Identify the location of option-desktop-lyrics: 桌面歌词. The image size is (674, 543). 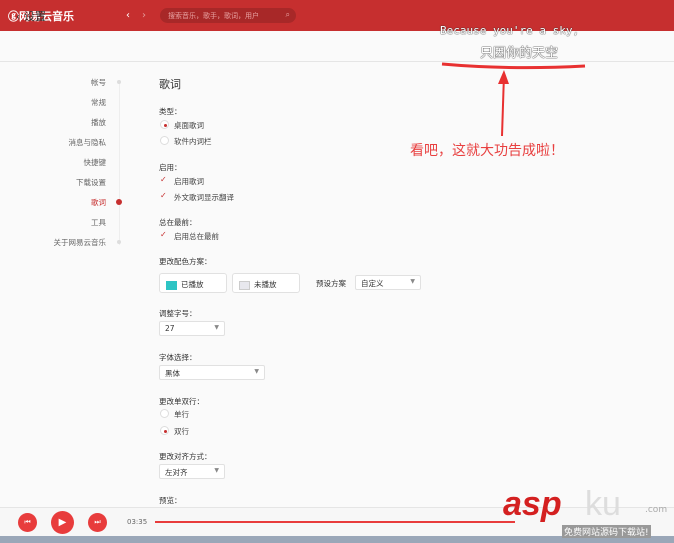
(189, 125).